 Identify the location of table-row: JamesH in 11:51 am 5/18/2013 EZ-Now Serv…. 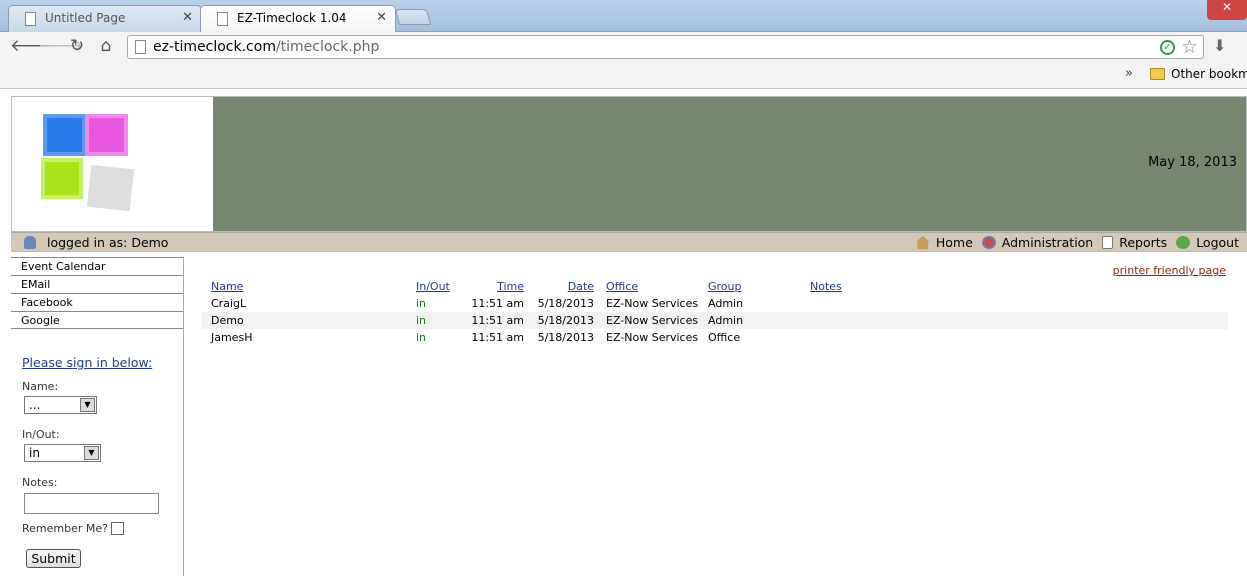
(715, 337).